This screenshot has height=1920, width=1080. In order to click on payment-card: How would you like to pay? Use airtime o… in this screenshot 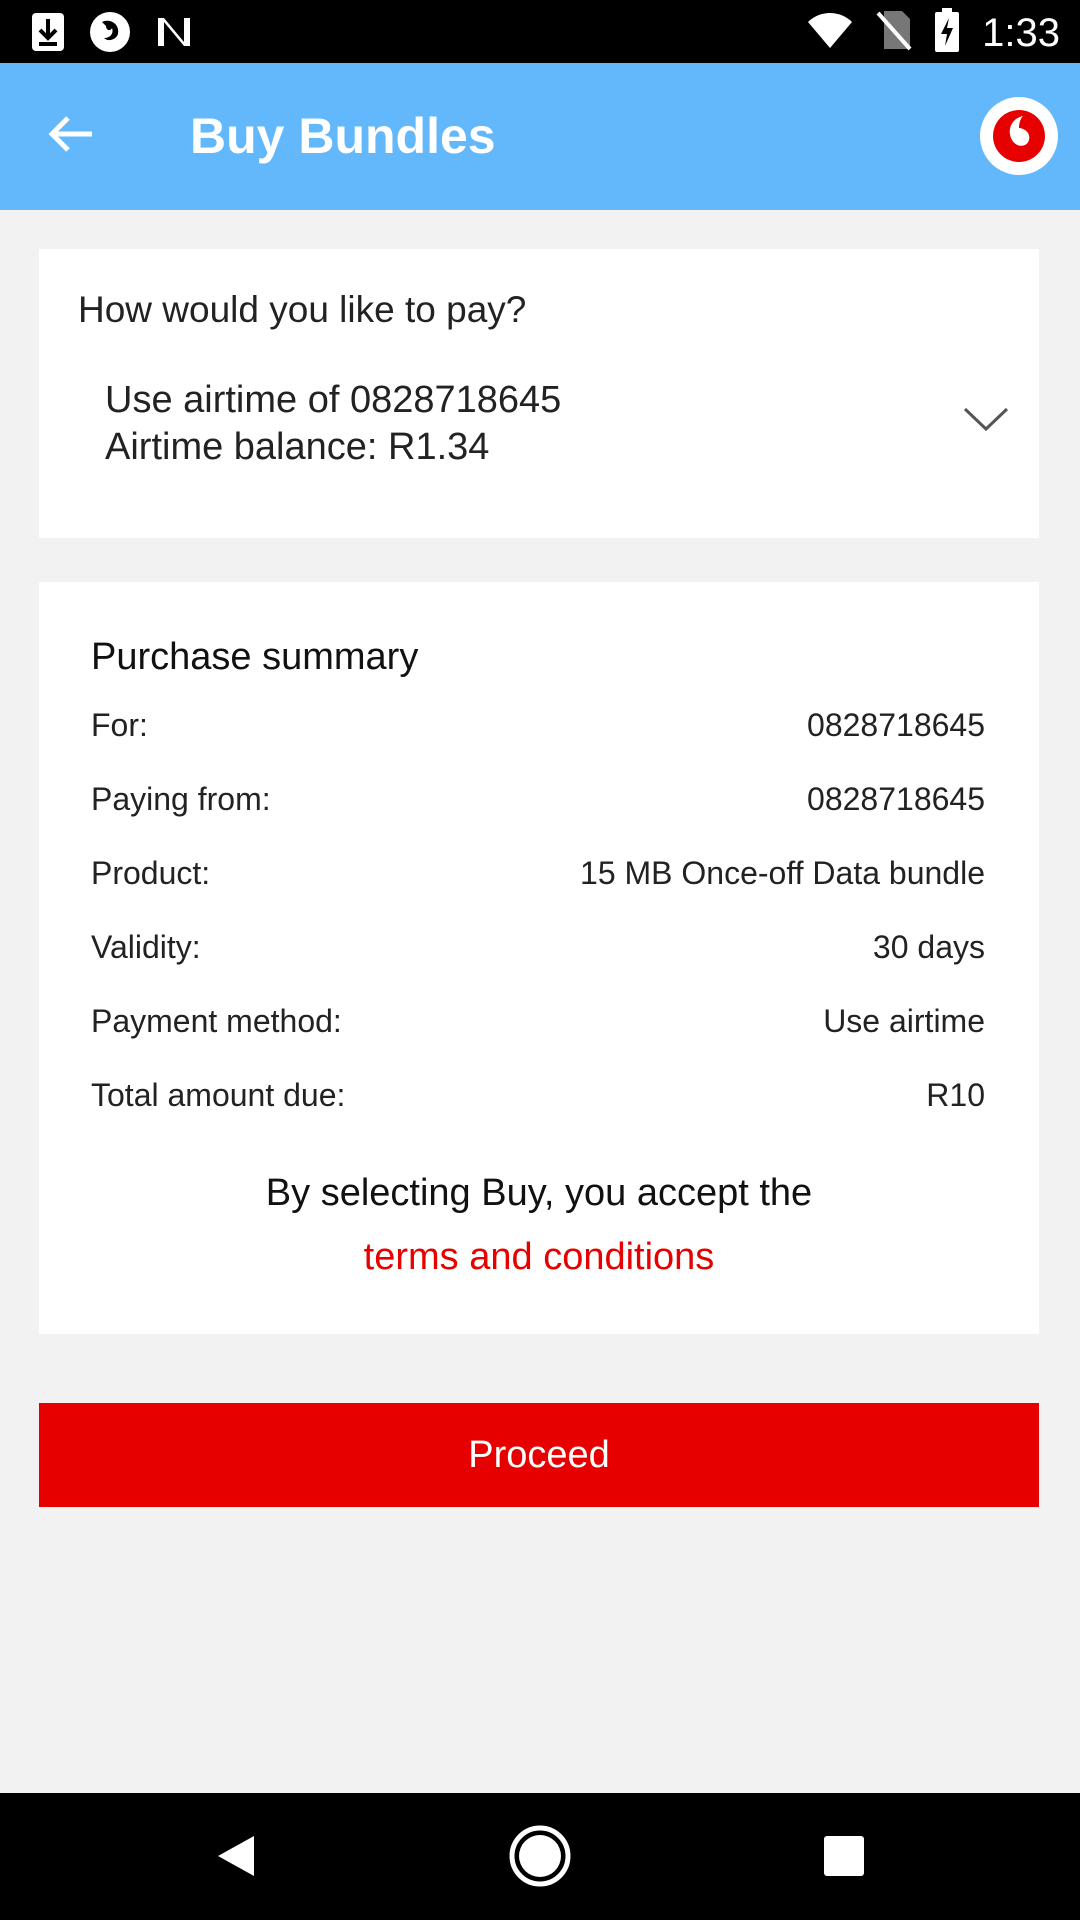, I will do `click(539, 393)`.